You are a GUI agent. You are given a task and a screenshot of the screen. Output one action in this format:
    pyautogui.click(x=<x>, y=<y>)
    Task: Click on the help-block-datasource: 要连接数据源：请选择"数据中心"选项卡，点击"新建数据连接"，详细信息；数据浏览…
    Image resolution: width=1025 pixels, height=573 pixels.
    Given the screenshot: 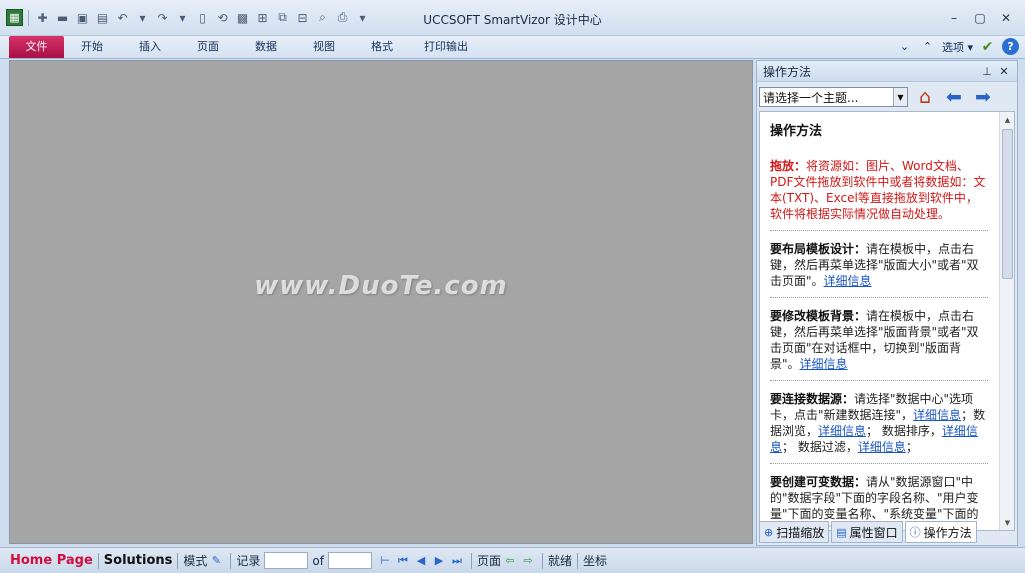 What is the action you would take?
    pyautogui.click(x=879, y=427)
    